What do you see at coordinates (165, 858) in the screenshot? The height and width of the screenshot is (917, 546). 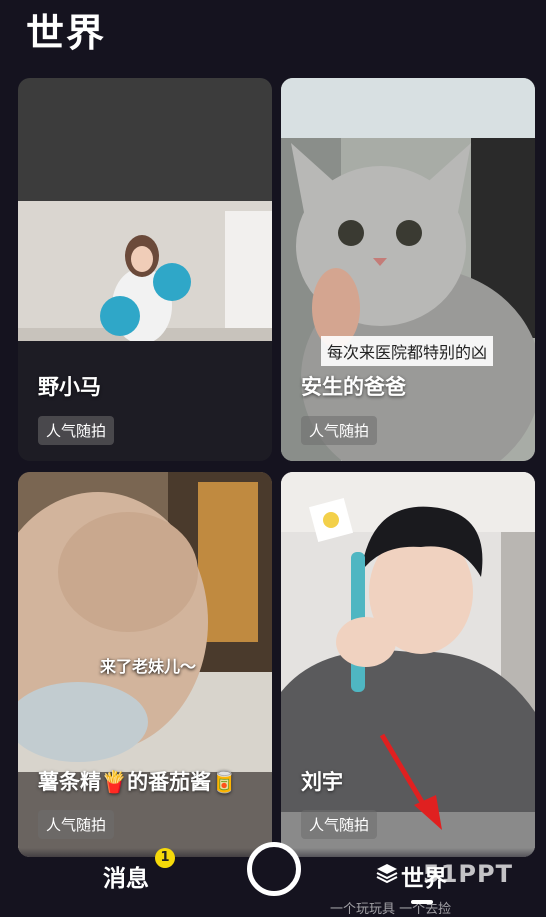 I see `messages-badge: 1` at bounding box center [165, 858].